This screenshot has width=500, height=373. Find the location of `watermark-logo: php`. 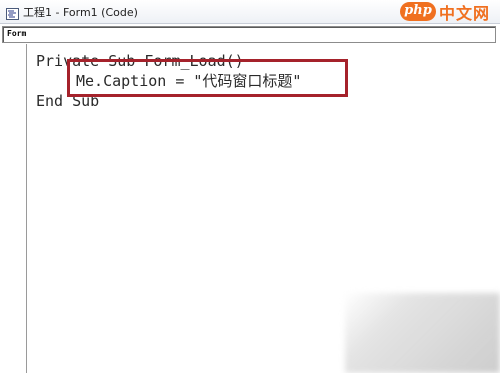

watermark-logo: php is located at coordinates (417, 11).